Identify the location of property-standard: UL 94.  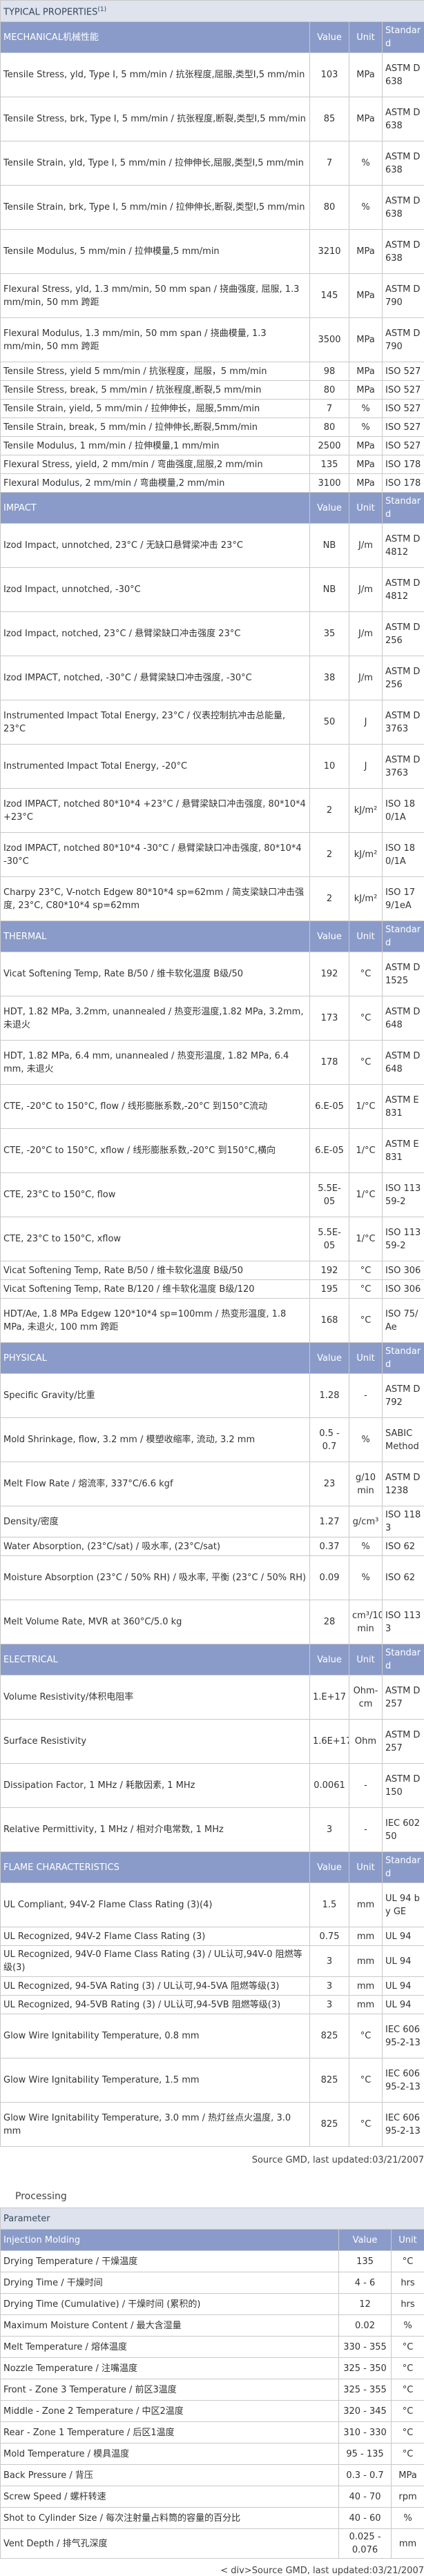
(404, 1936).